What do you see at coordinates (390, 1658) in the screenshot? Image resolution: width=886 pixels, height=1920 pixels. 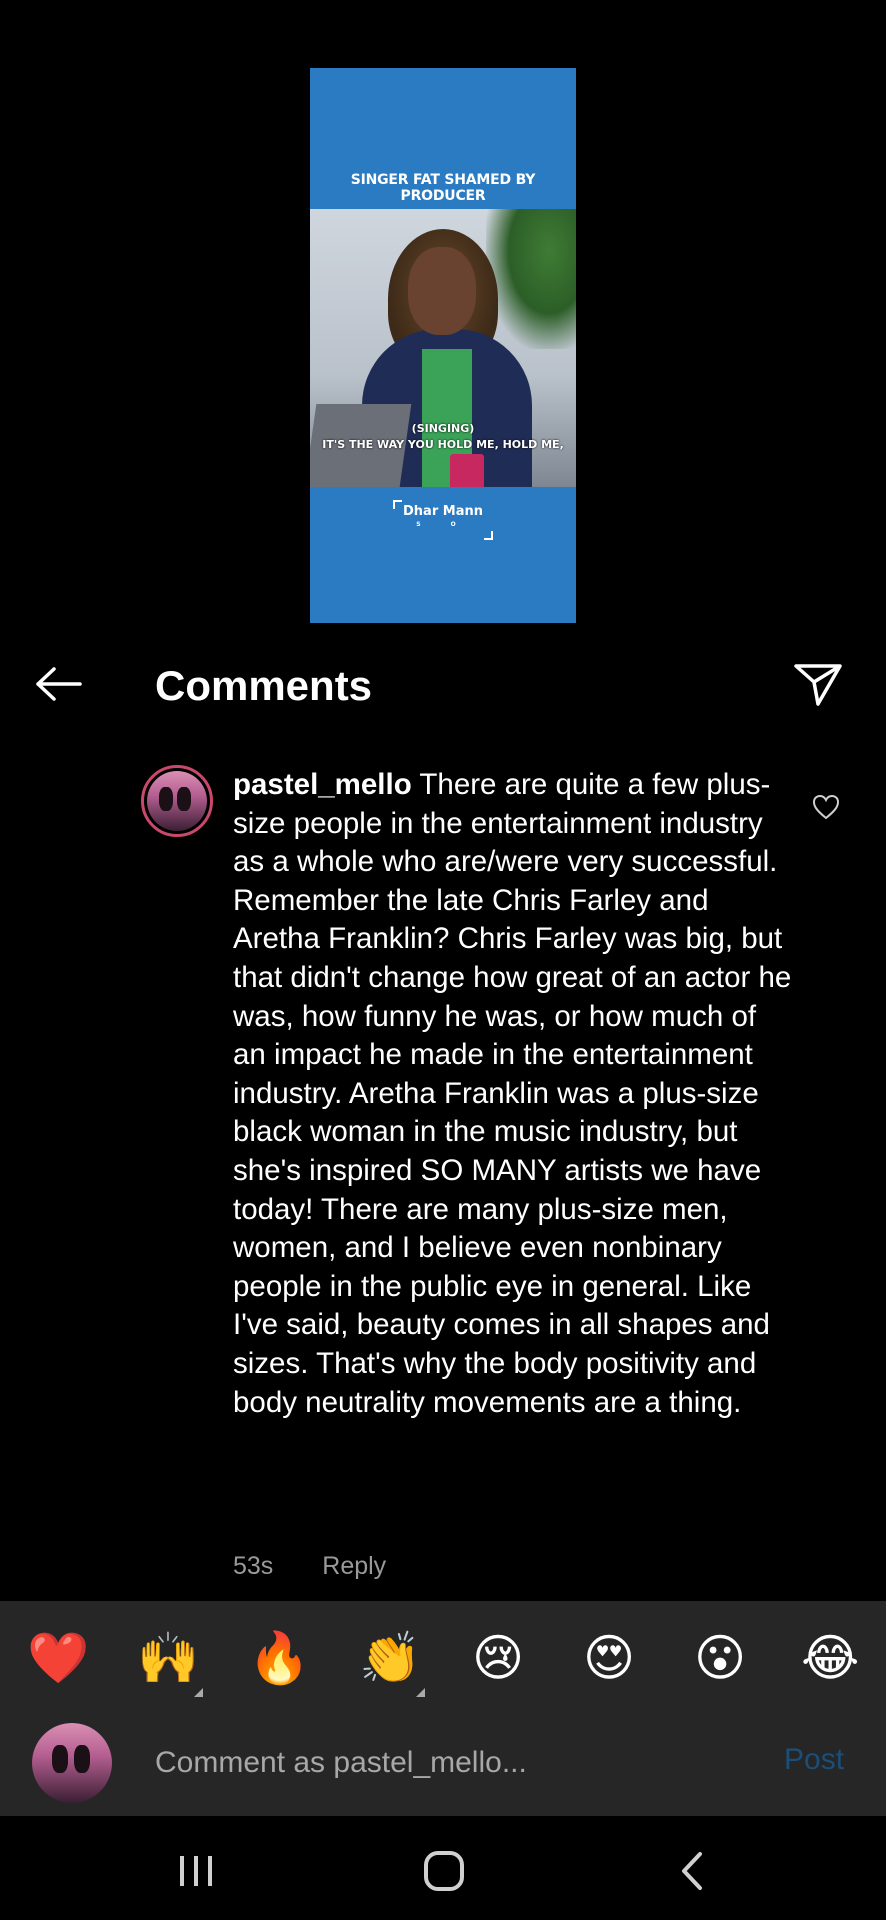 I see `emoji-clapping-glyph: 👏` at bounding box center [390, 1658].